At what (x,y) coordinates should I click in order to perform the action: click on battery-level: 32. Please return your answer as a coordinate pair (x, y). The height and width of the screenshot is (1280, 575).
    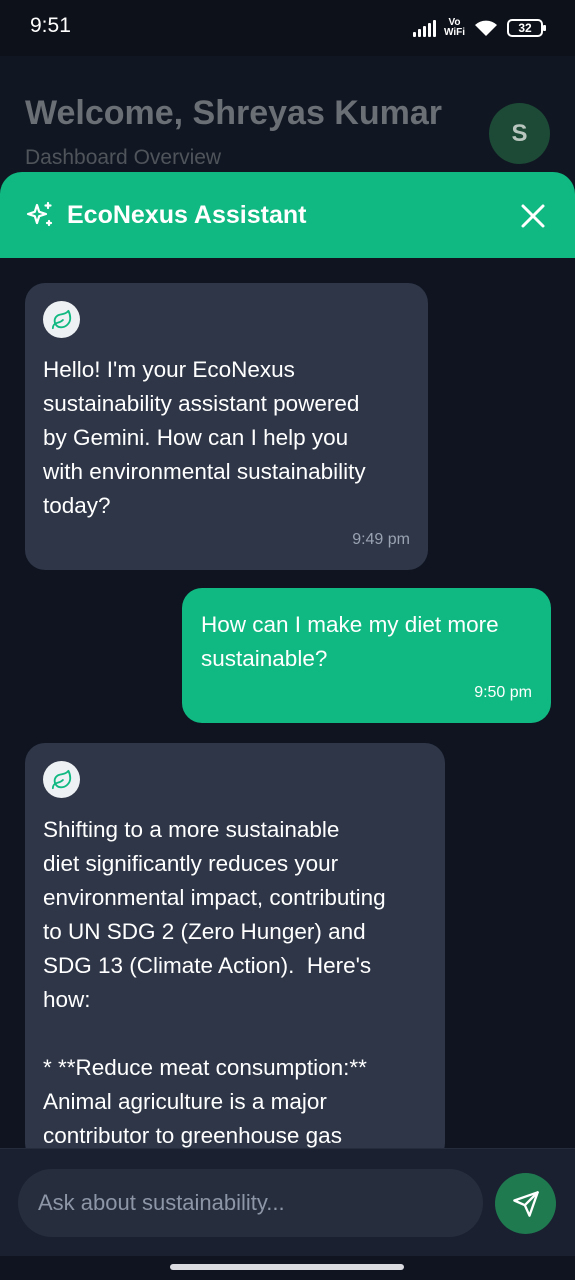
    Looking at the image, I should click on (525, 28).